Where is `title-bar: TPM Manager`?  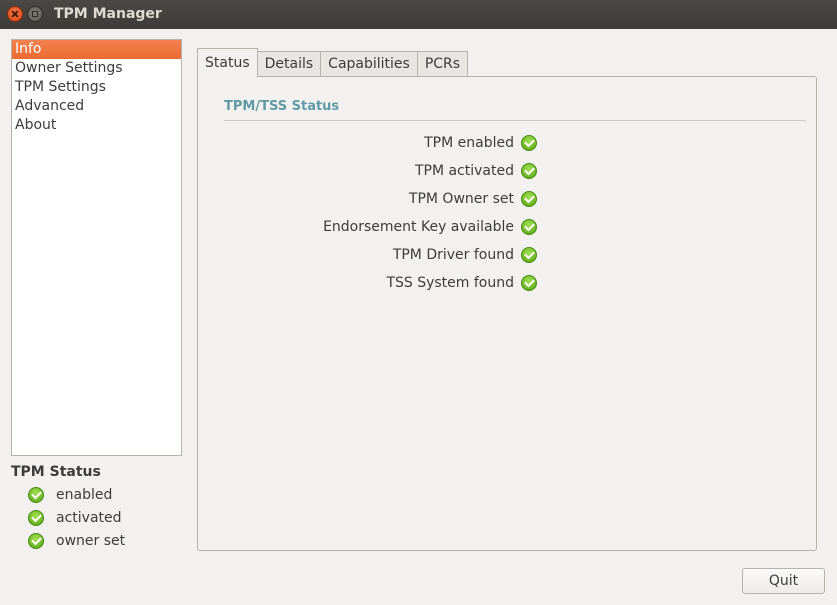 title-bar: TPM Manager is located at coordinates (418, 14).